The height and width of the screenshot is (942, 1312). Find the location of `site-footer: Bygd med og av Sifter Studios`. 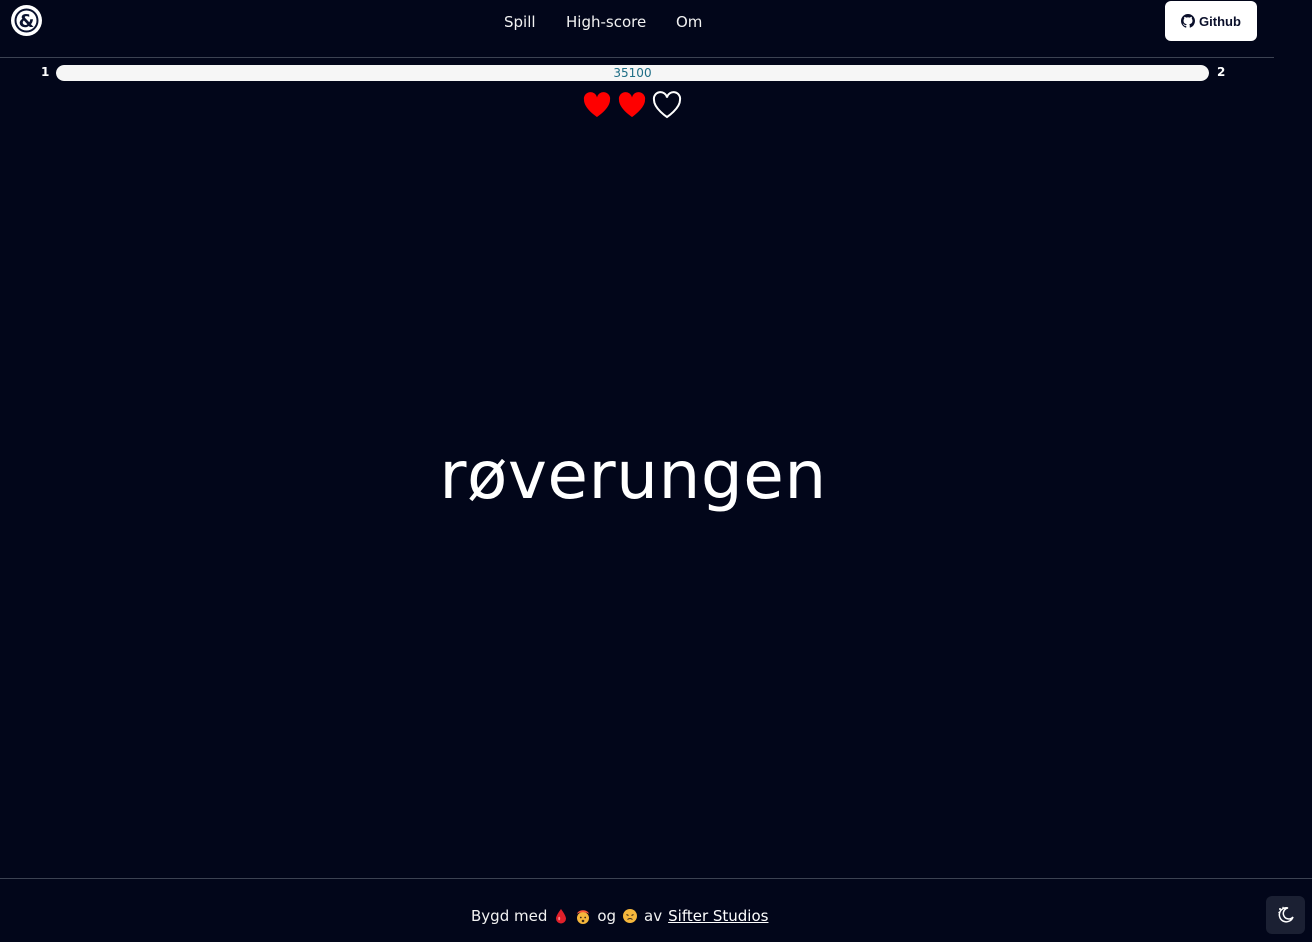

site-footer: Bygd med og av Sifter Studios is located at coordinates (656, 910).